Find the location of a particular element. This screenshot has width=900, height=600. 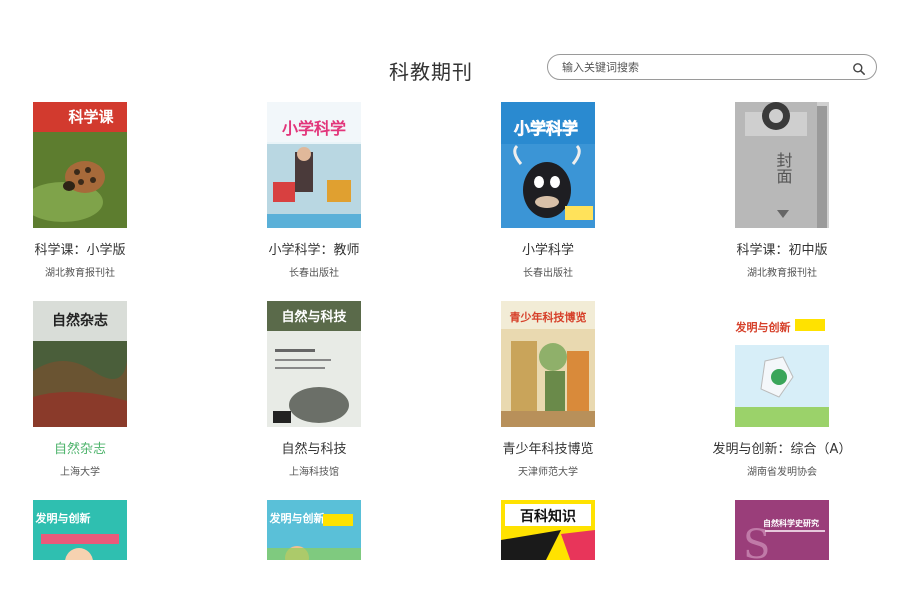

journal-cover: 青少年科技博览 is located at coordinates (548, 364).